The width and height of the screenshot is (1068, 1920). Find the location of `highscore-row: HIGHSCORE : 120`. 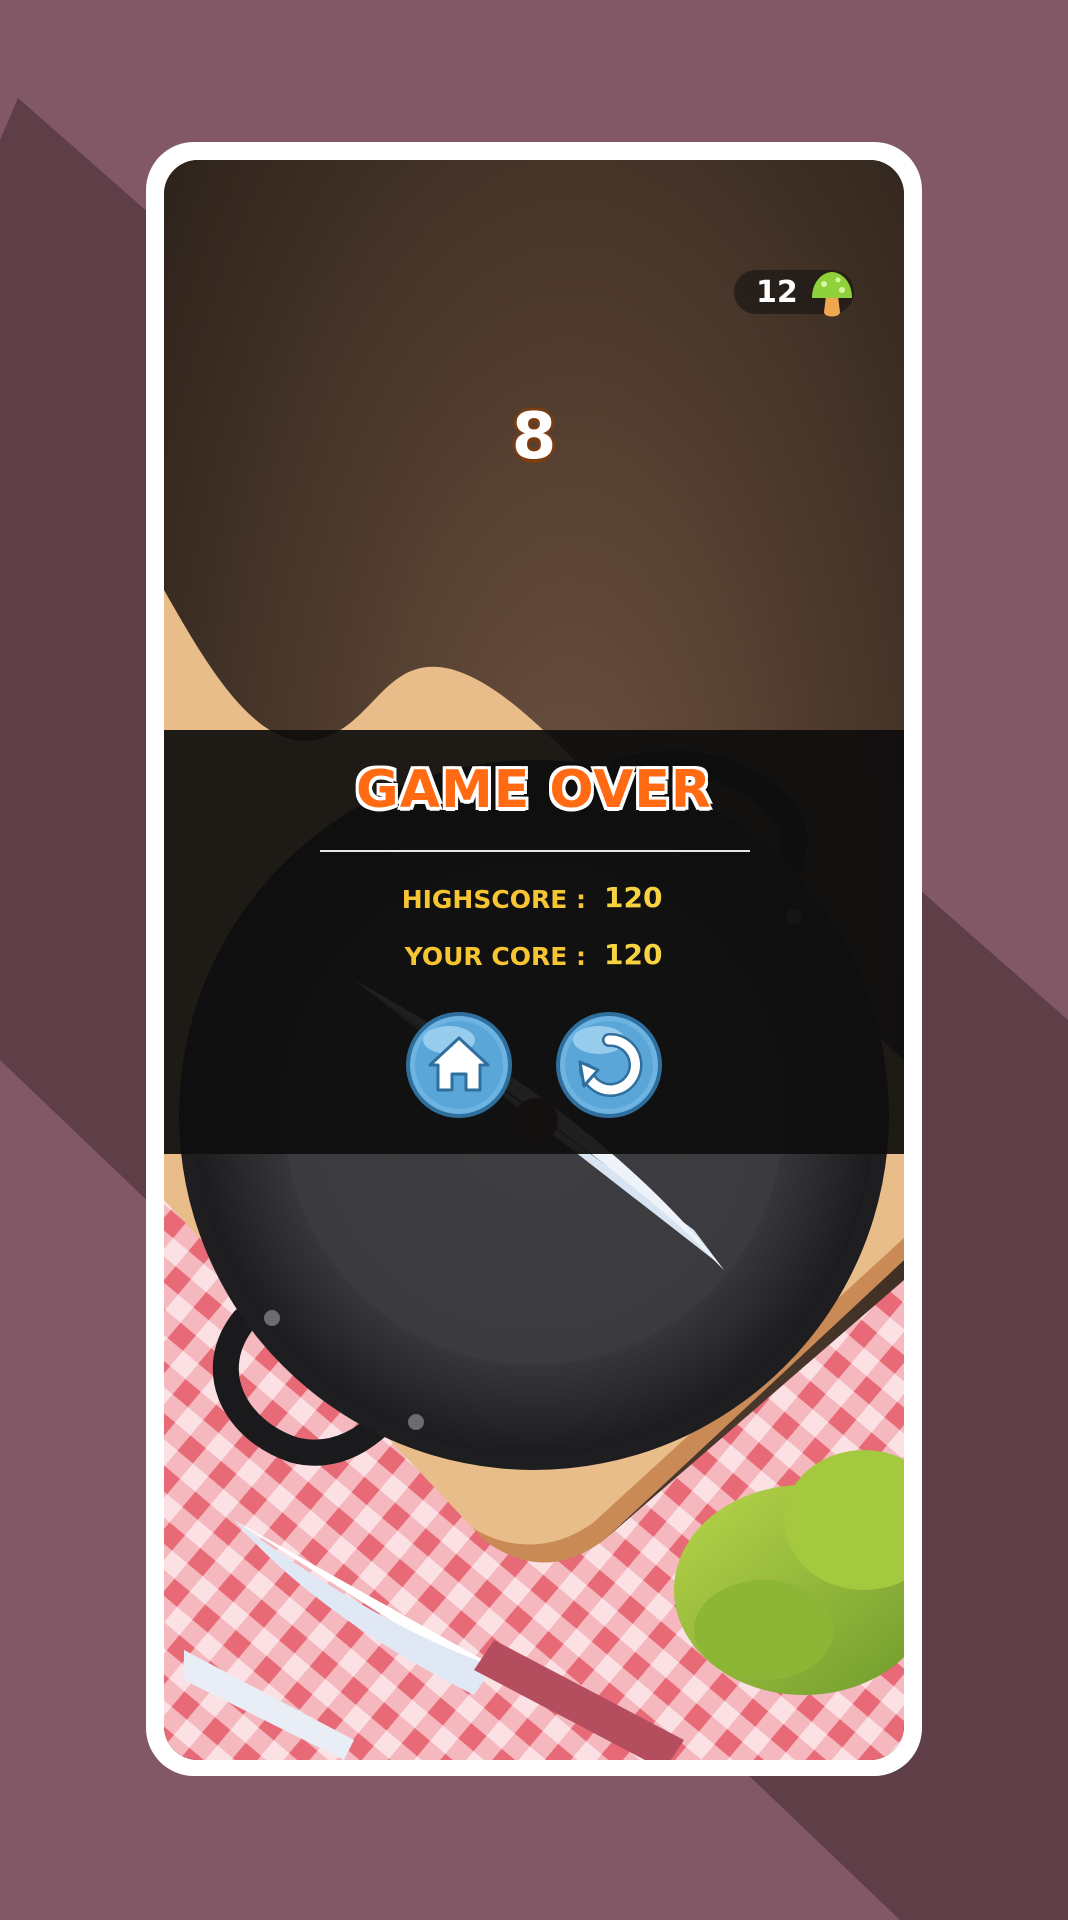

highscore-row: HIGHSCORE : 120 is located at coordinates (534, 903).